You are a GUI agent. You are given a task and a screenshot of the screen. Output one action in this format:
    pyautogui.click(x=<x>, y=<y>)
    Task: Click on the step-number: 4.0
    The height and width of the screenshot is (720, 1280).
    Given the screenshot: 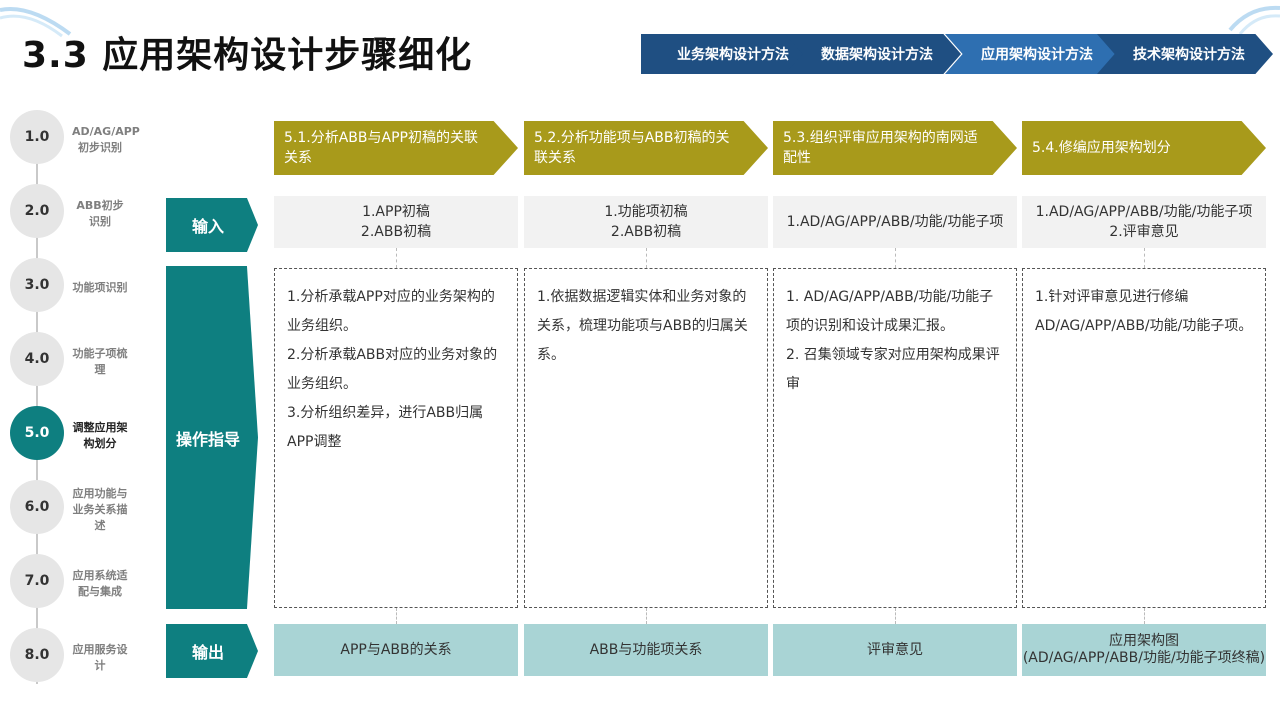 What is the action you would take?
    pyautogui.click(x=37, y=359)
    